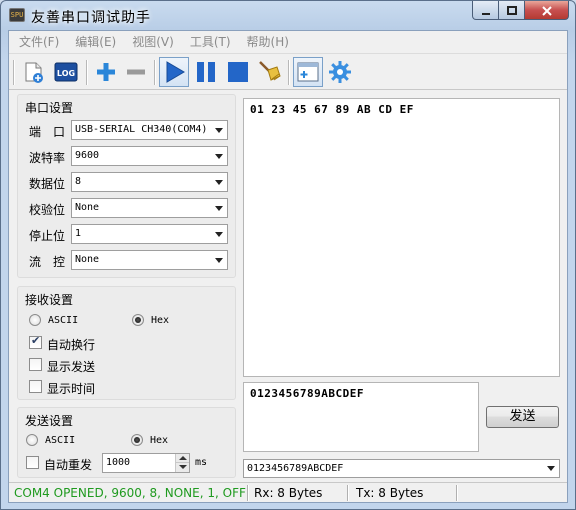 This screenshot has height=510, width=576. Describe the element at coordinates (401, 468) in the screenshot. I see `send-history-select: 0123456789ABCDEF` at that location.